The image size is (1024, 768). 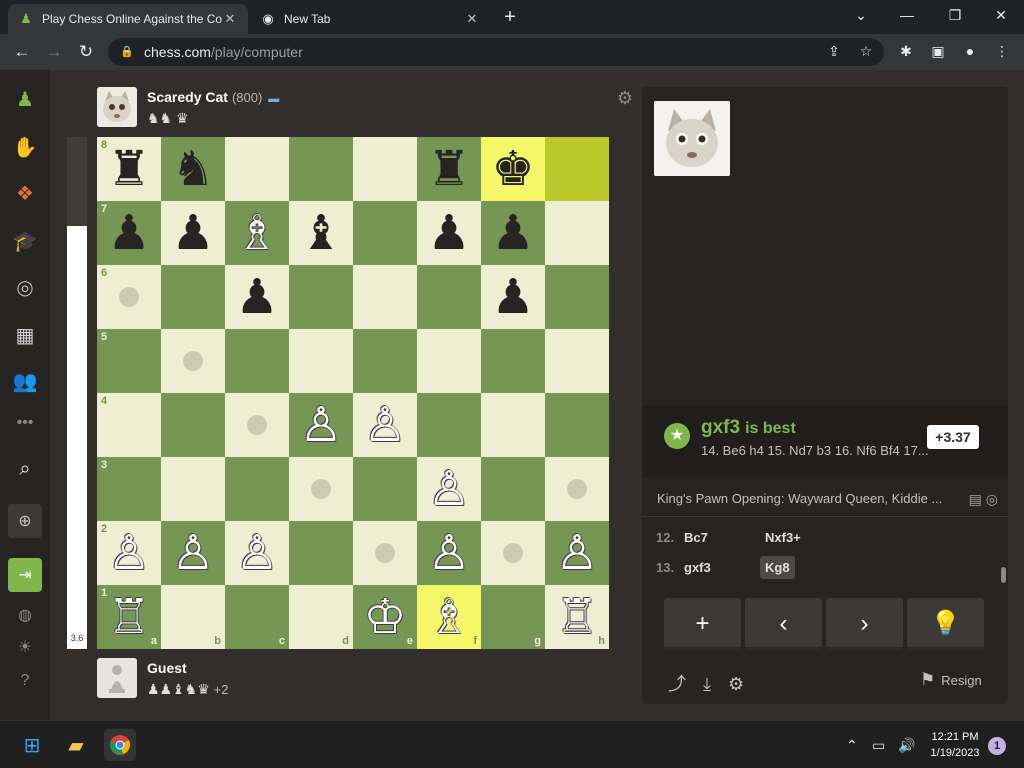 What do you see at coordinates (25, 241) in the screenshot?
I see `learn-icon: 🎓` at bounding box center [25, 241].